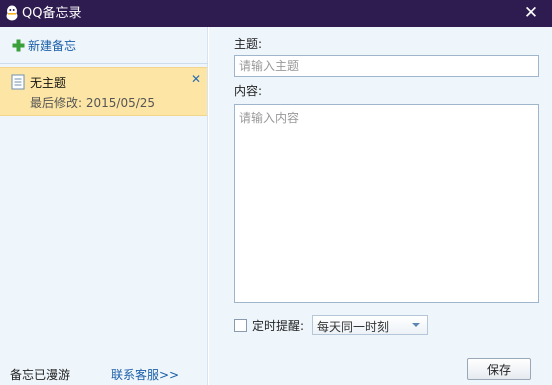 This screenshot has height=385, width=552. What do you see at coordinates (104, 374) in the screenshot?
I see `sidebar-footer: 备忘已漫游 联系客服>>` at bounding box center [104, 374].